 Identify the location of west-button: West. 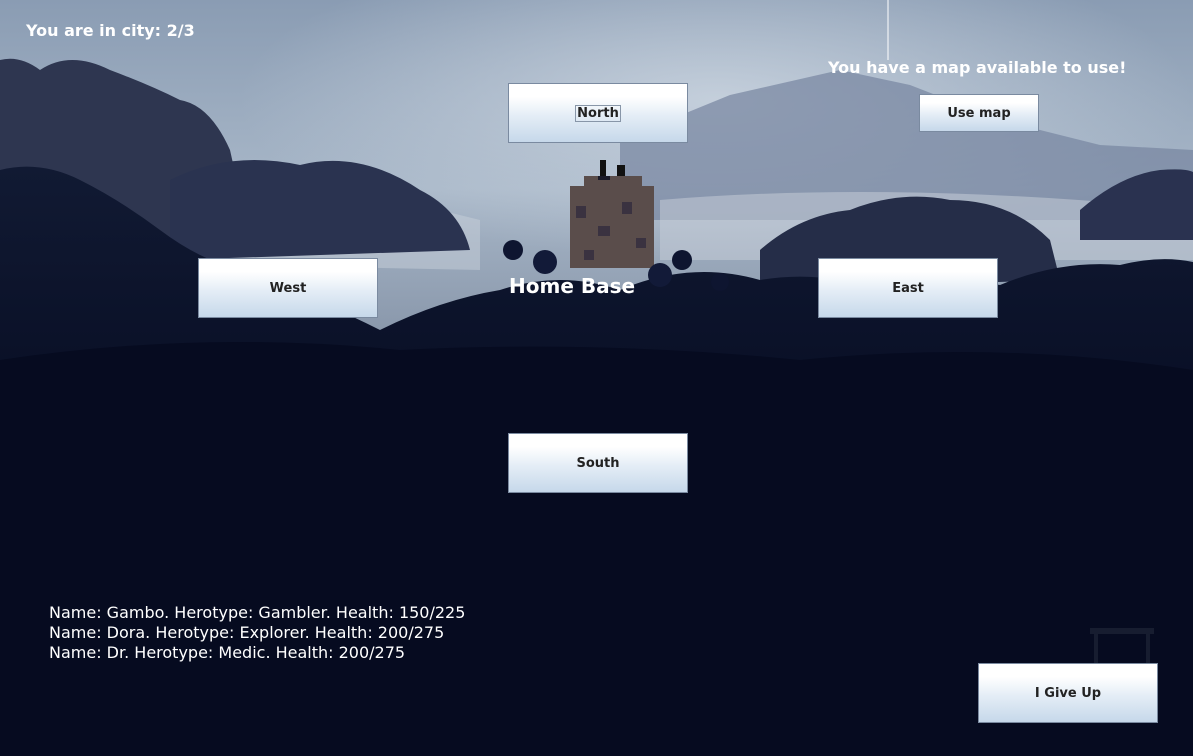
(288, 288).